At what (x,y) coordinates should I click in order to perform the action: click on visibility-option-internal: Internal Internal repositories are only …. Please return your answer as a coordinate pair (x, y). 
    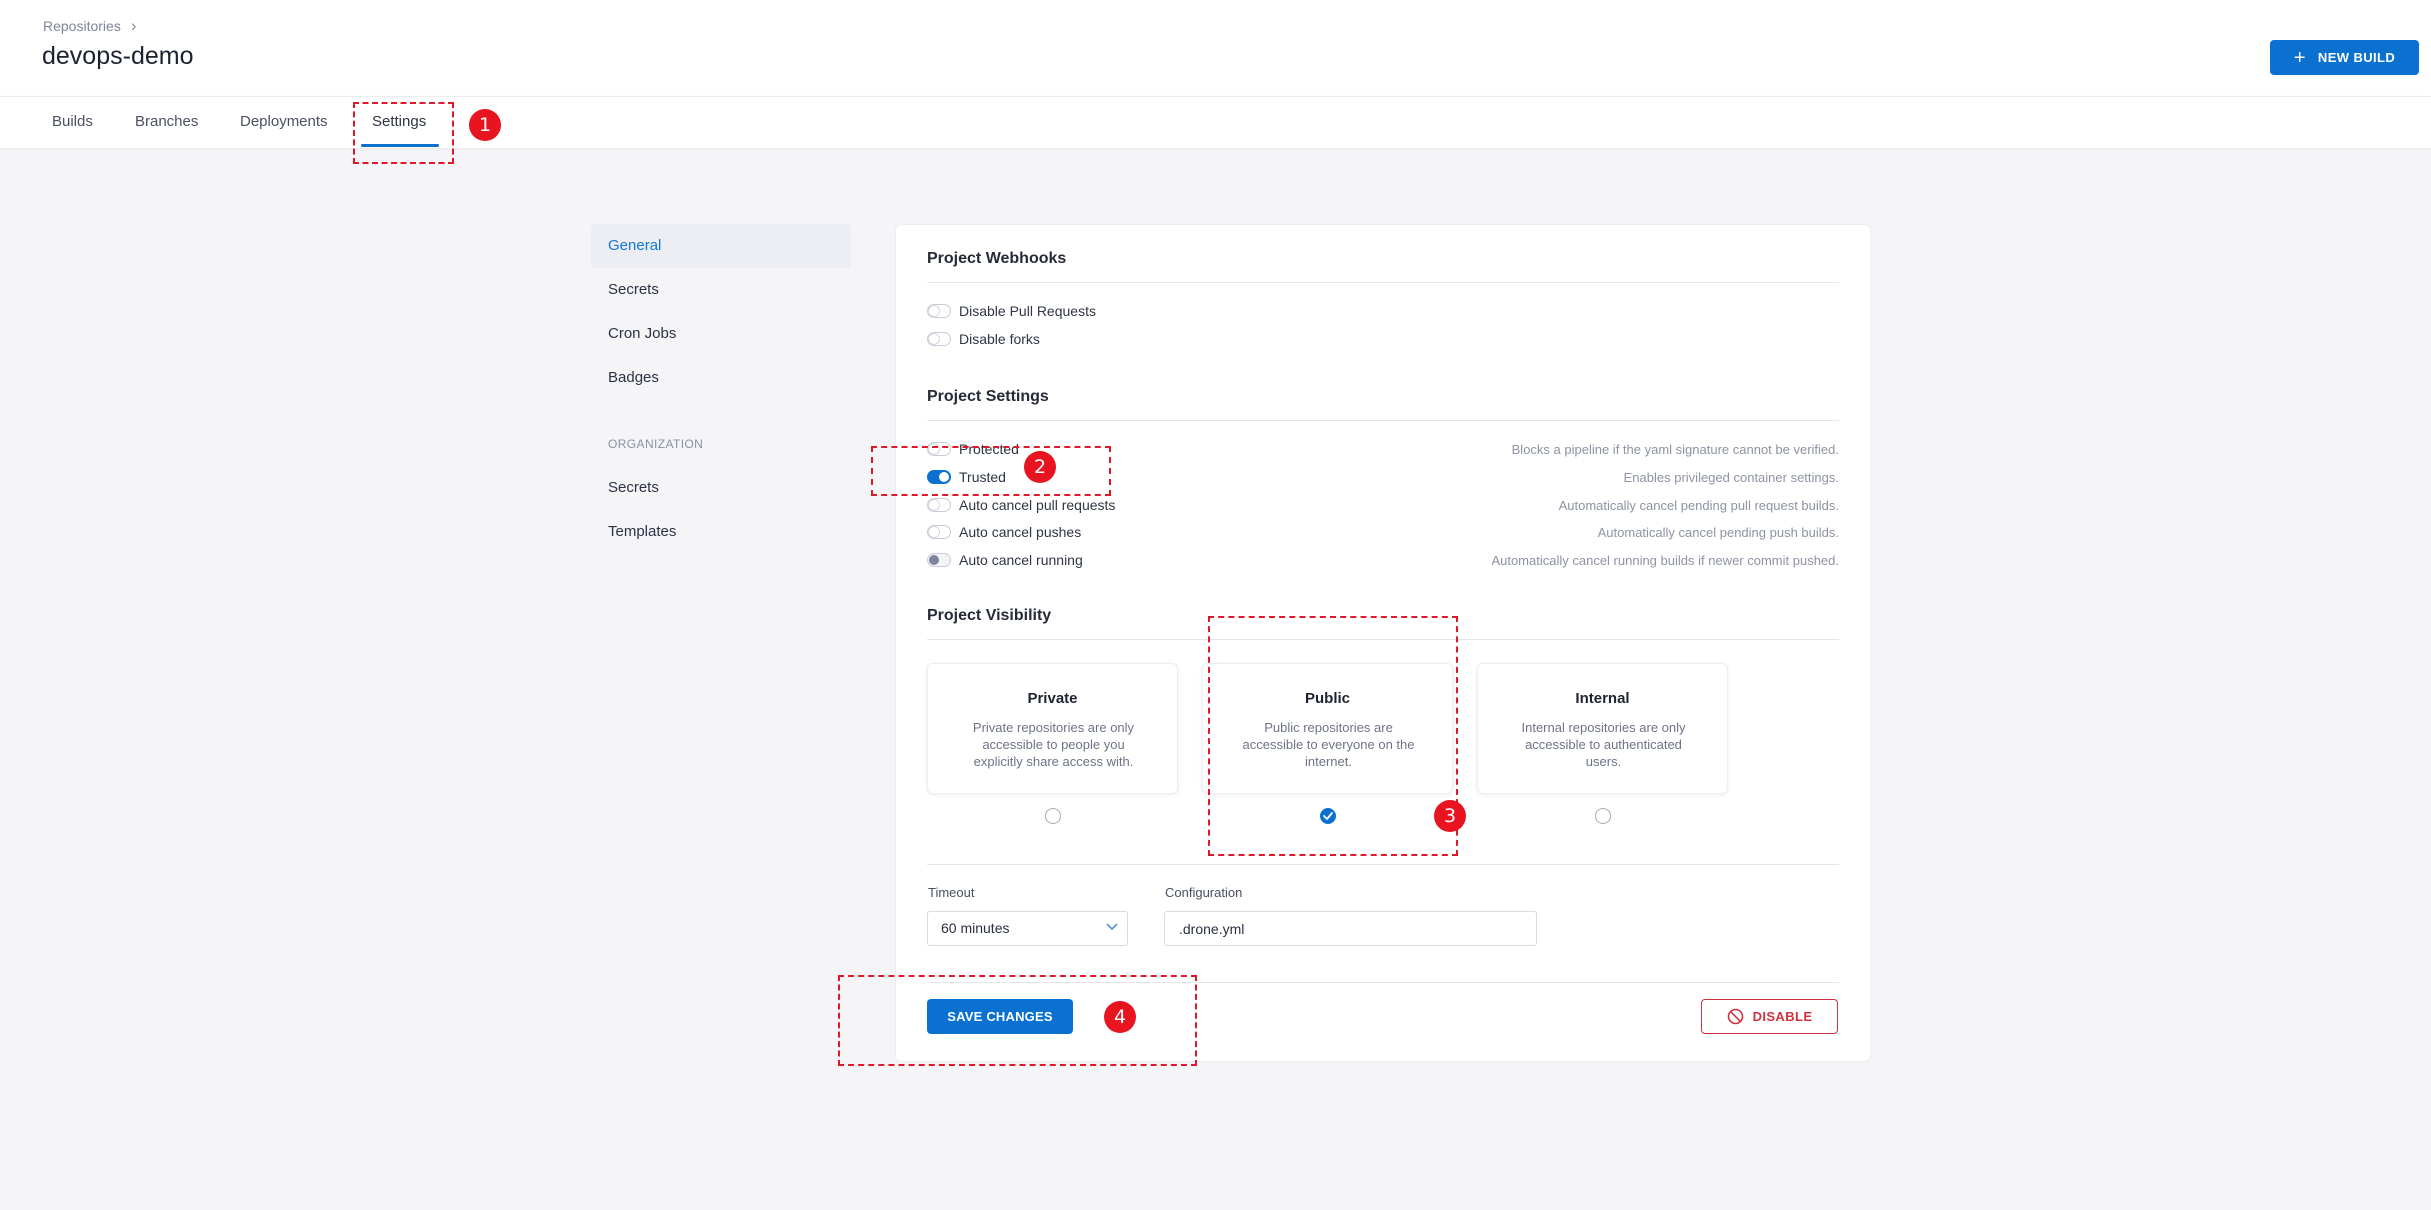
    Looking at the image, I should click on (1602, 728).